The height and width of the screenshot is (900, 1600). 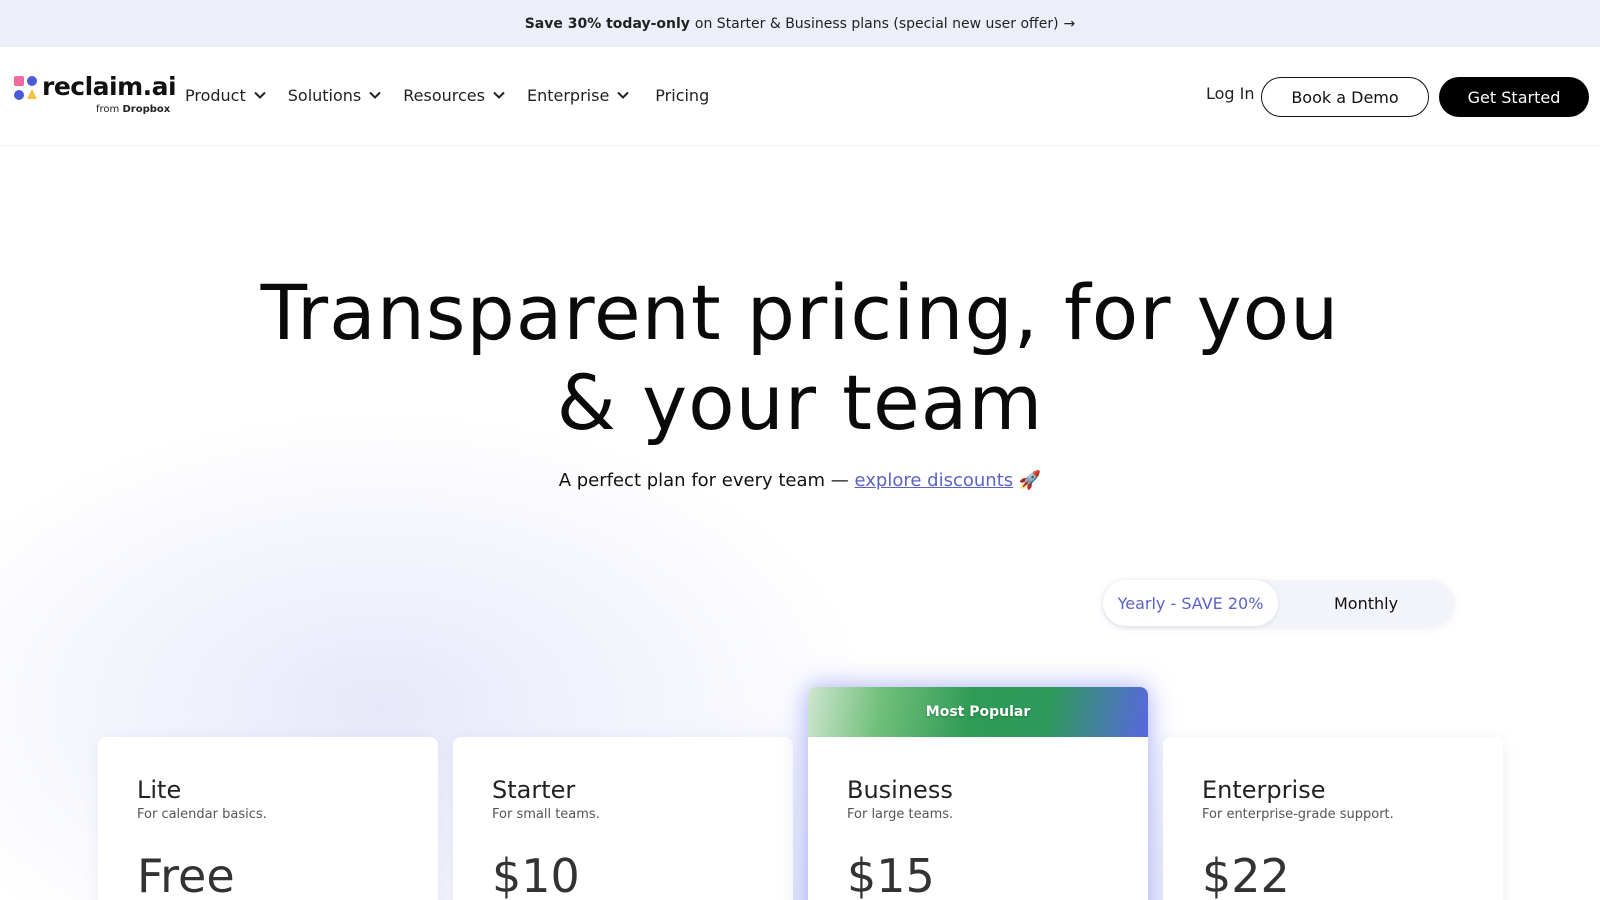 I want to click on logo-sub-brand: Dropbox, so click(x=146, y=109).